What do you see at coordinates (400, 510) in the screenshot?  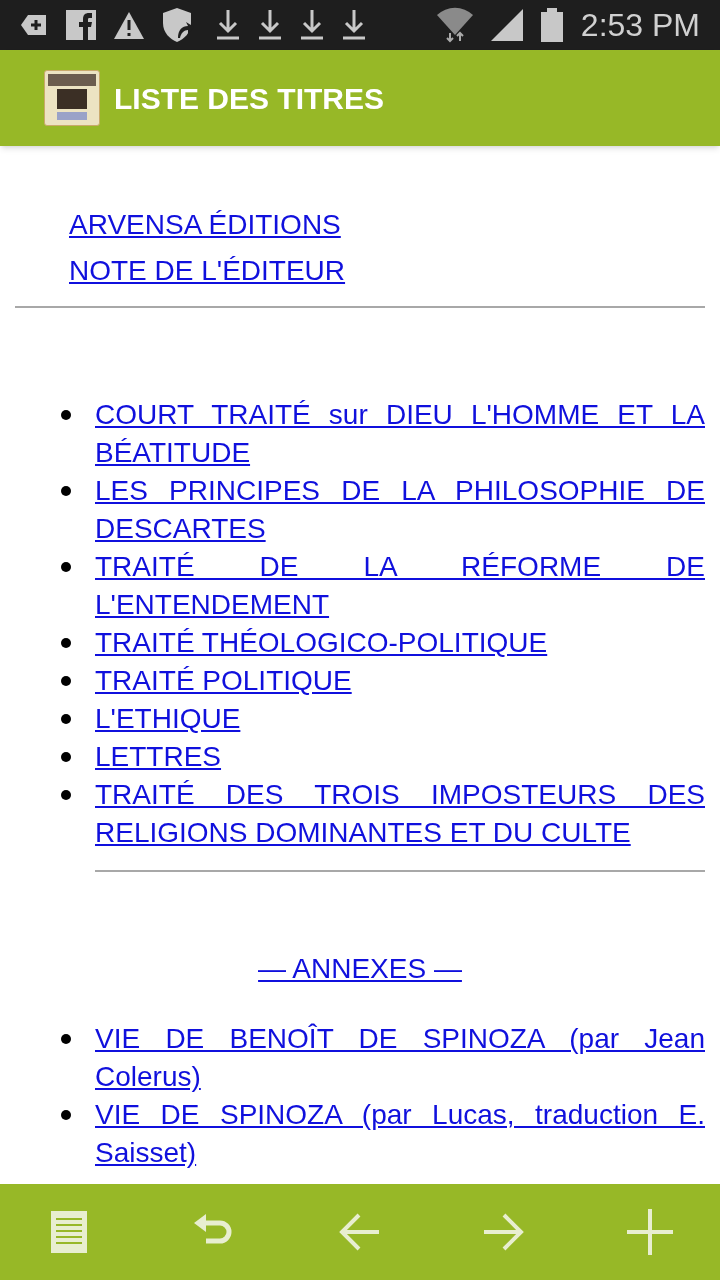 I see `title-link: LES PRINCIPES DE LA PHILOSOPHIE DE DESCARTES` at bounding box center [400, 510].